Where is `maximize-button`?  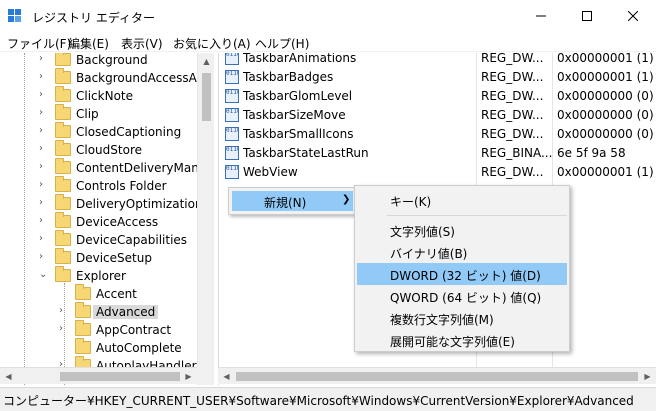
maximize-button is located at coordinates (587, 16).